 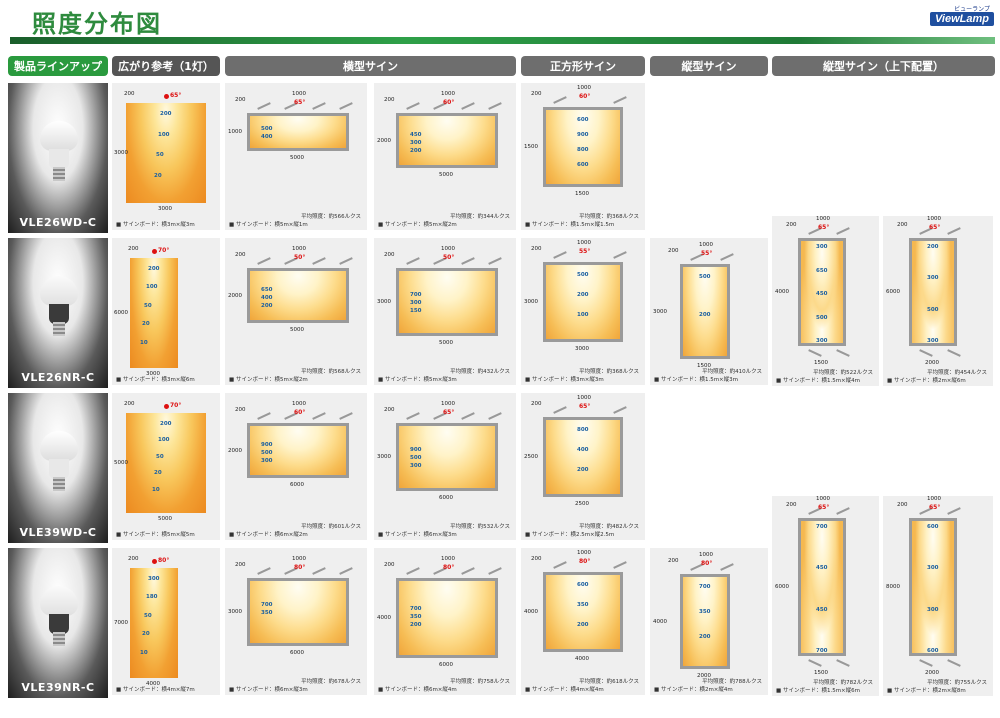 I want to click on sign-board-caption: サインボード：横1.5m×縦6m, so click(x=818, y=690).